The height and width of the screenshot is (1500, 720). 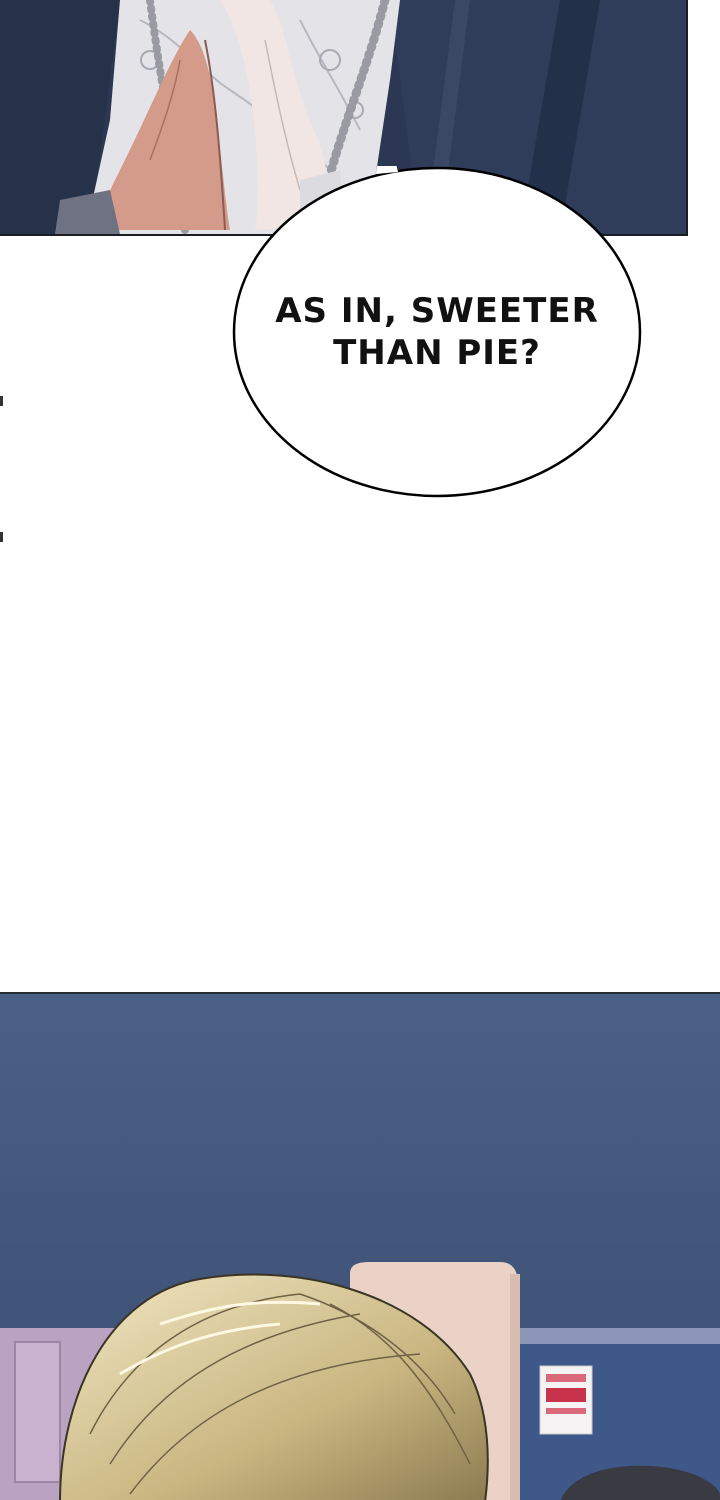 I want to click on speech-bubble: AS IN, SWEETER THAN PIE?, so click(x=437, y=332).